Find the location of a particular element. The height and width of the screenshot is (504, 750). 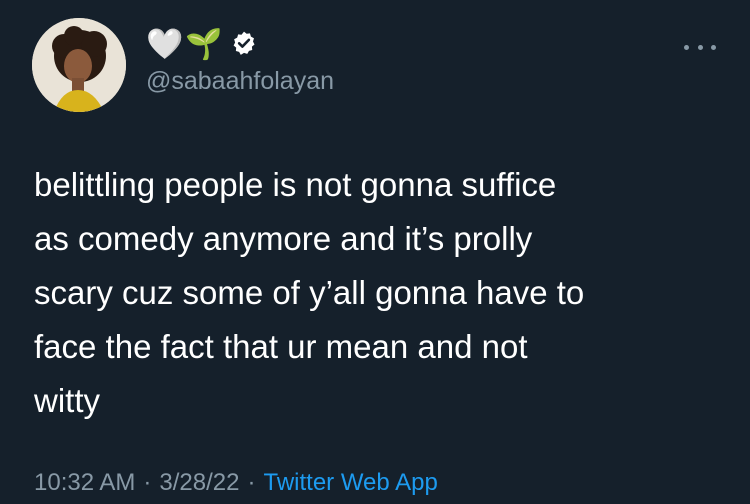

user-handle: @sabaahfolayan is located at coordinates (240, 81).